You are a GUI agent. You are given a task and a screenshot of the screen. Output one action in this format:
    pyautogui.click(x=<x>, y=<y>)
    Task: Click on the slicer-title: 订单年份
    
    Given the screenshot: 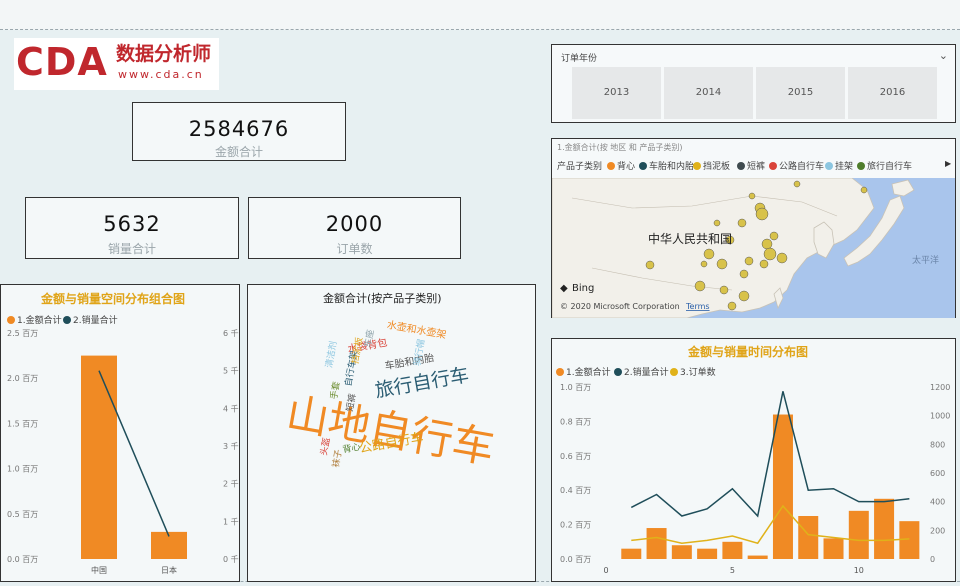 What is the action you would take?
    pyautogui.click(x=579, y=59)
    